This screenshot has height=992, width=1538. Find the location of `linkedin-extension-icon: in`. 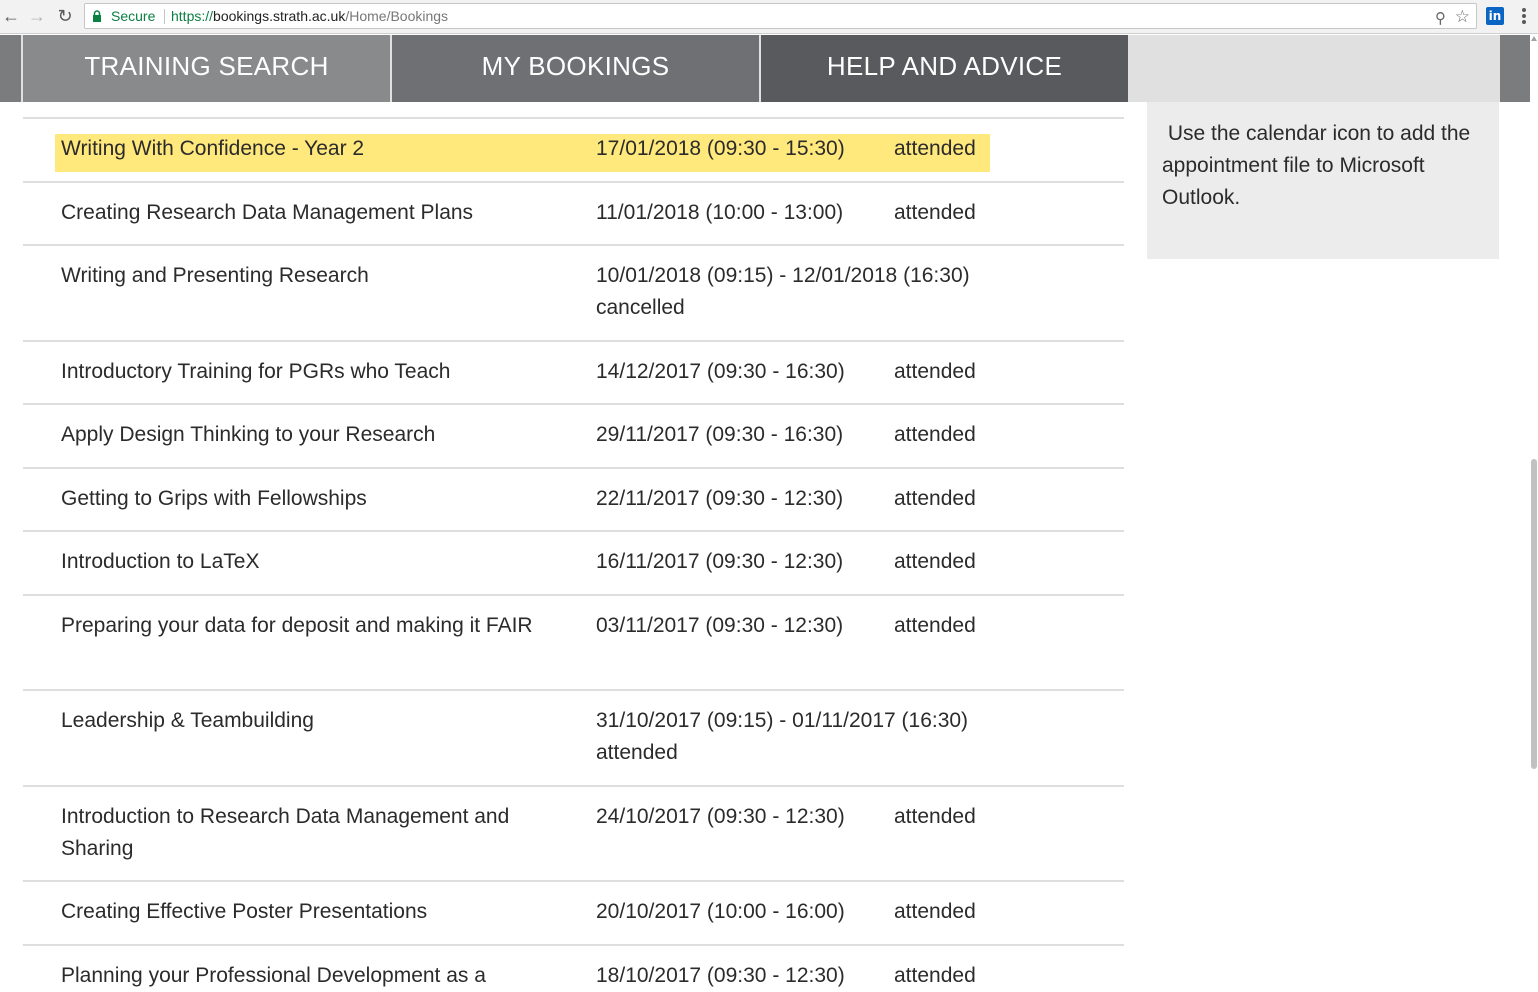

linkedin-extension-icon: in is located at coordinates (1495, 16).